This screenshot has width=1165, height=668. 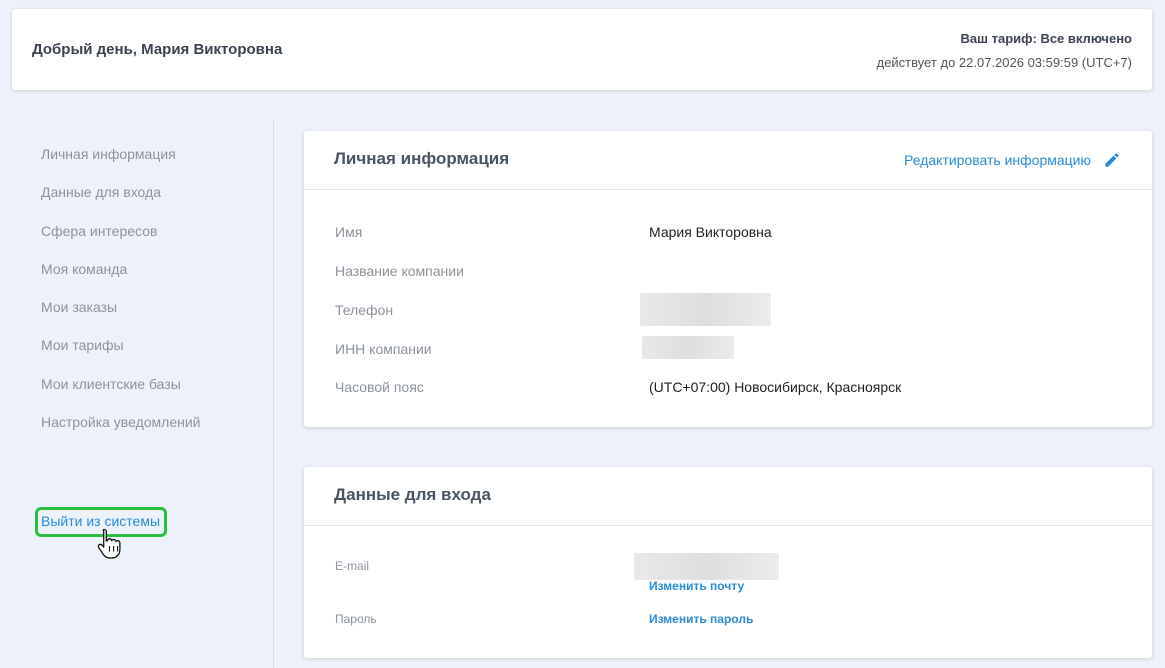 What do you see at coordinates (349, 232) in the screenshot?
I see `name-label: Имя` at bounding box center [349, 232].